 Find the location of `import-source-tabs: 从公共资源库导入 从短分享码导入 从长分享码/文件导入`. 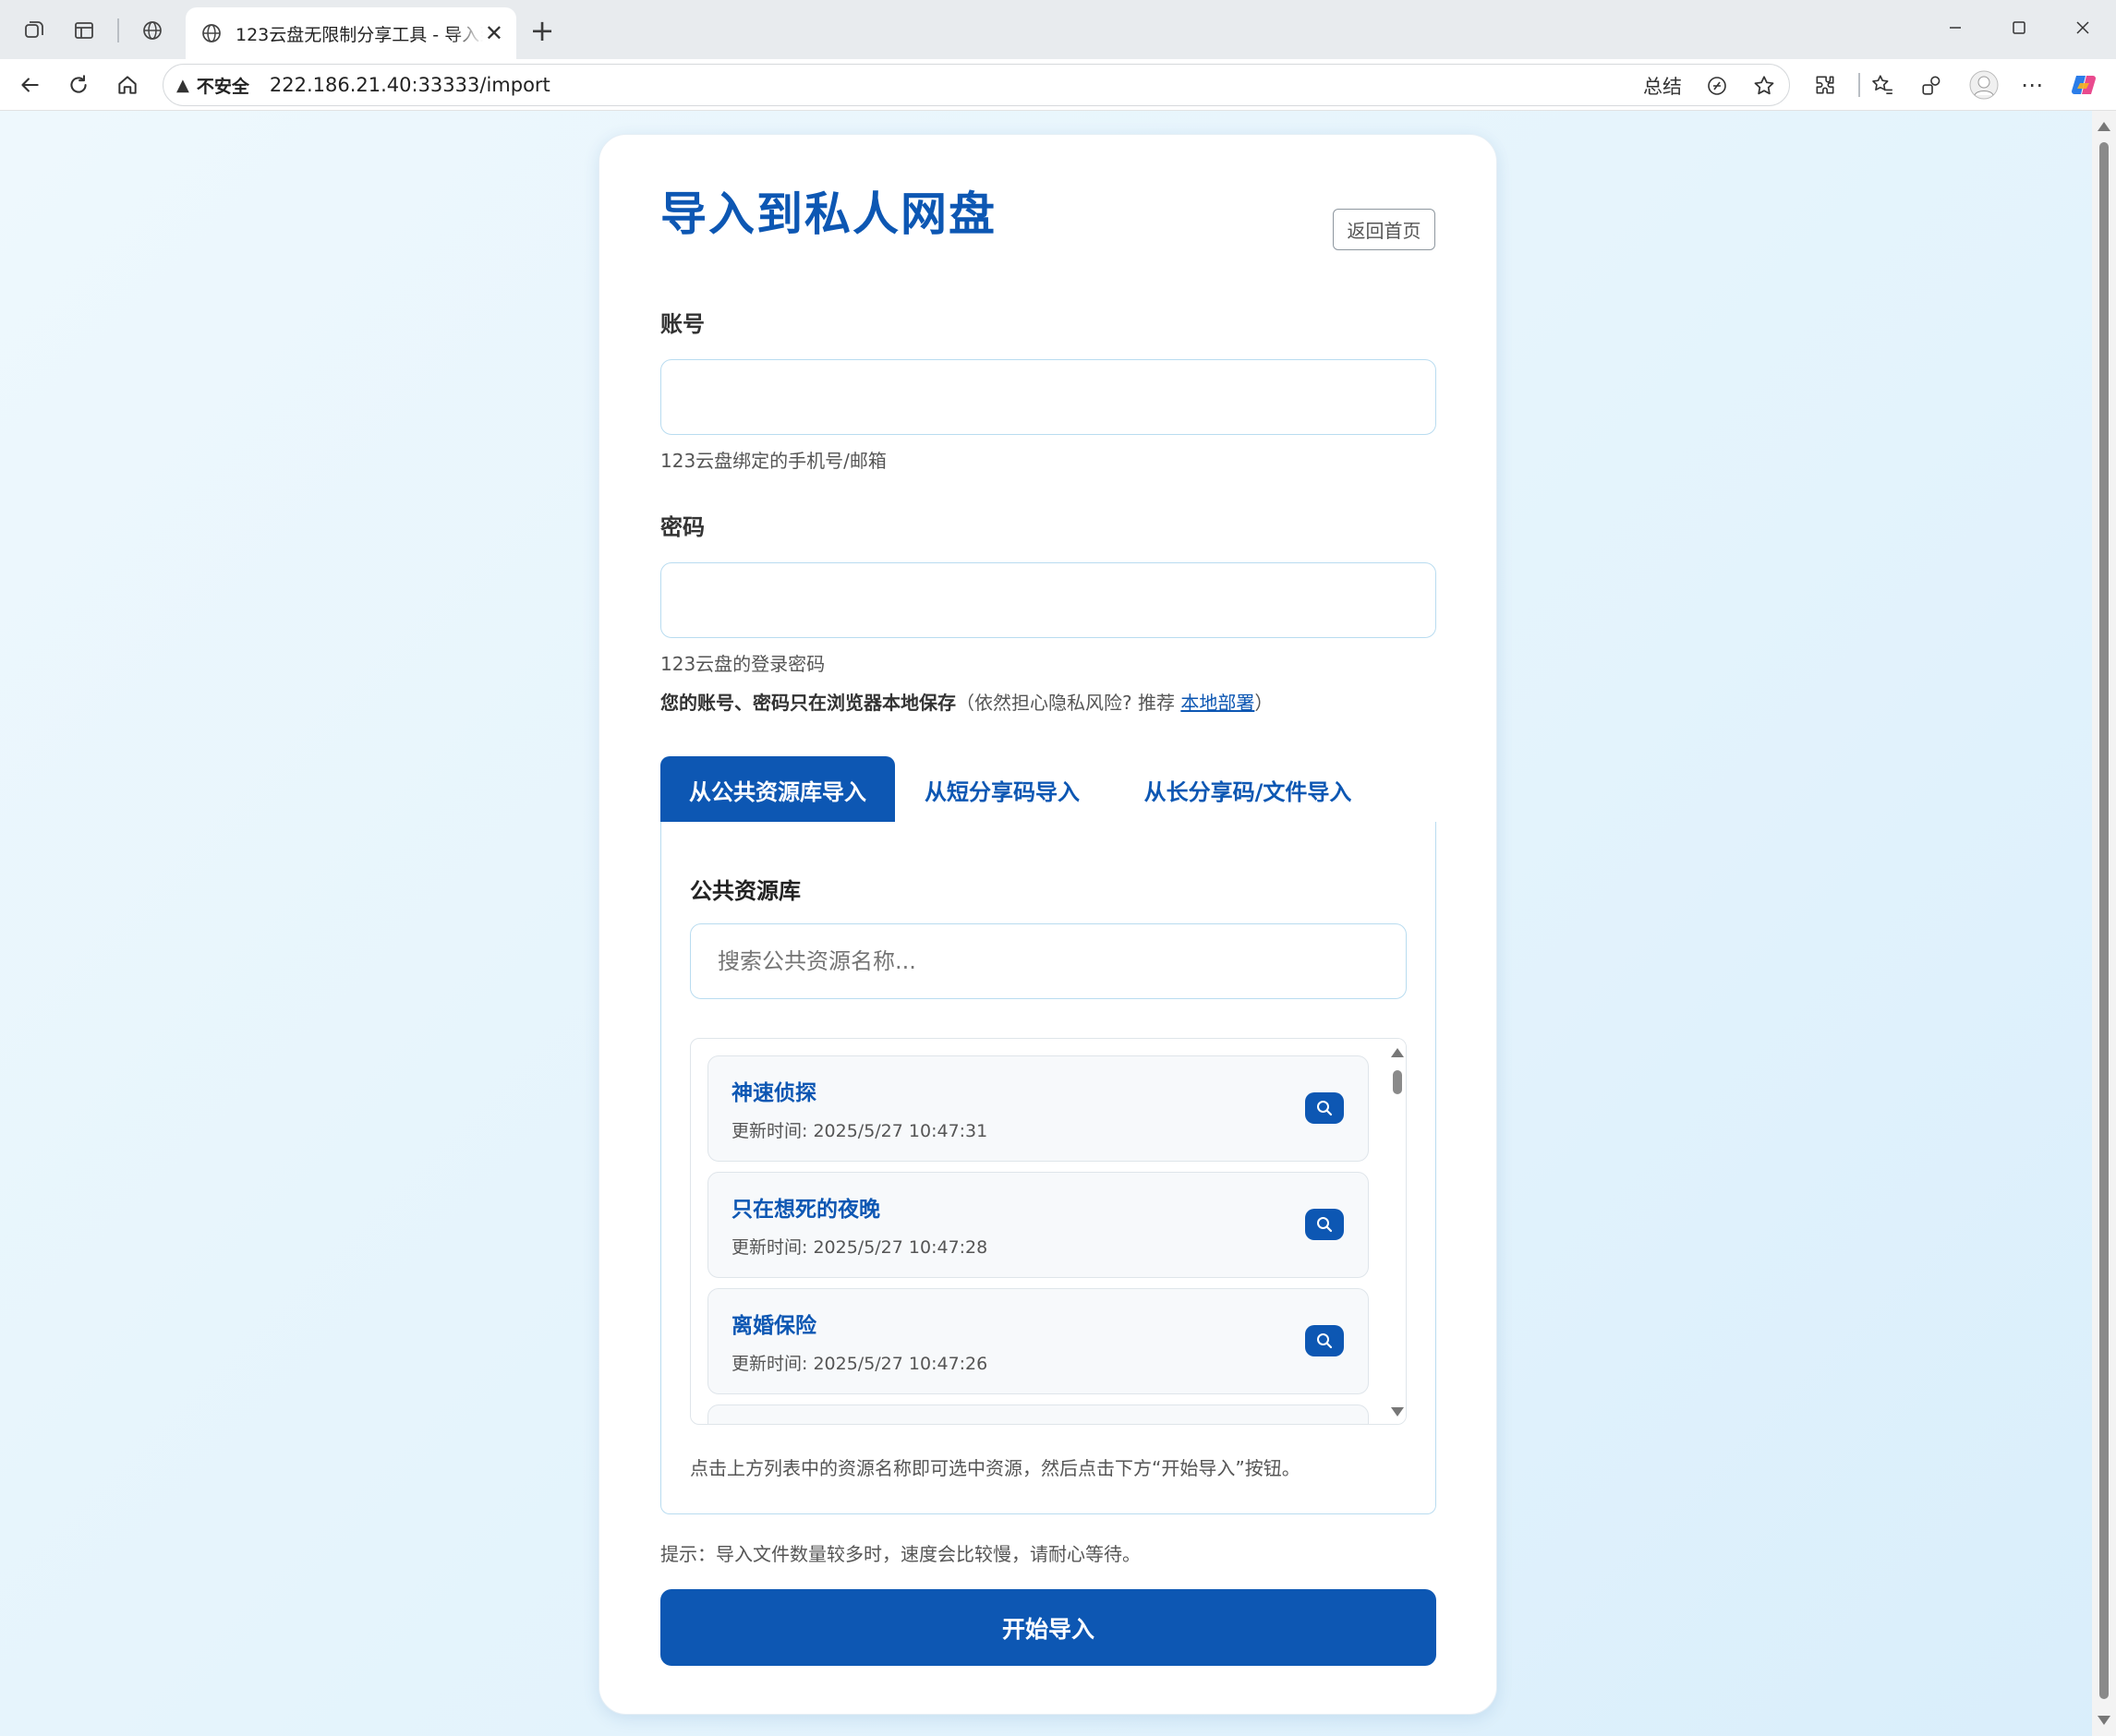

import-source-tabs: 从公共资源库导入 从短分享码导入 从长分享码/文件导入 is located at coordinates (1048, 789).